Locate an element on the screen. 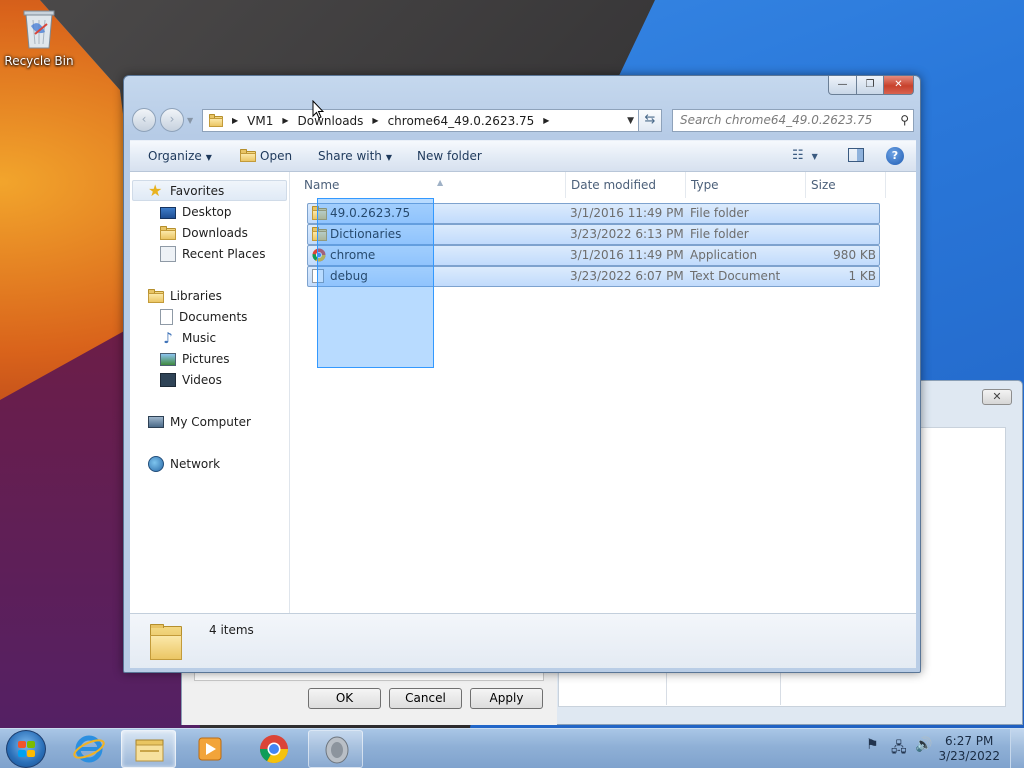  volume-icon: 🔊 is located at coordinates (923, 745).